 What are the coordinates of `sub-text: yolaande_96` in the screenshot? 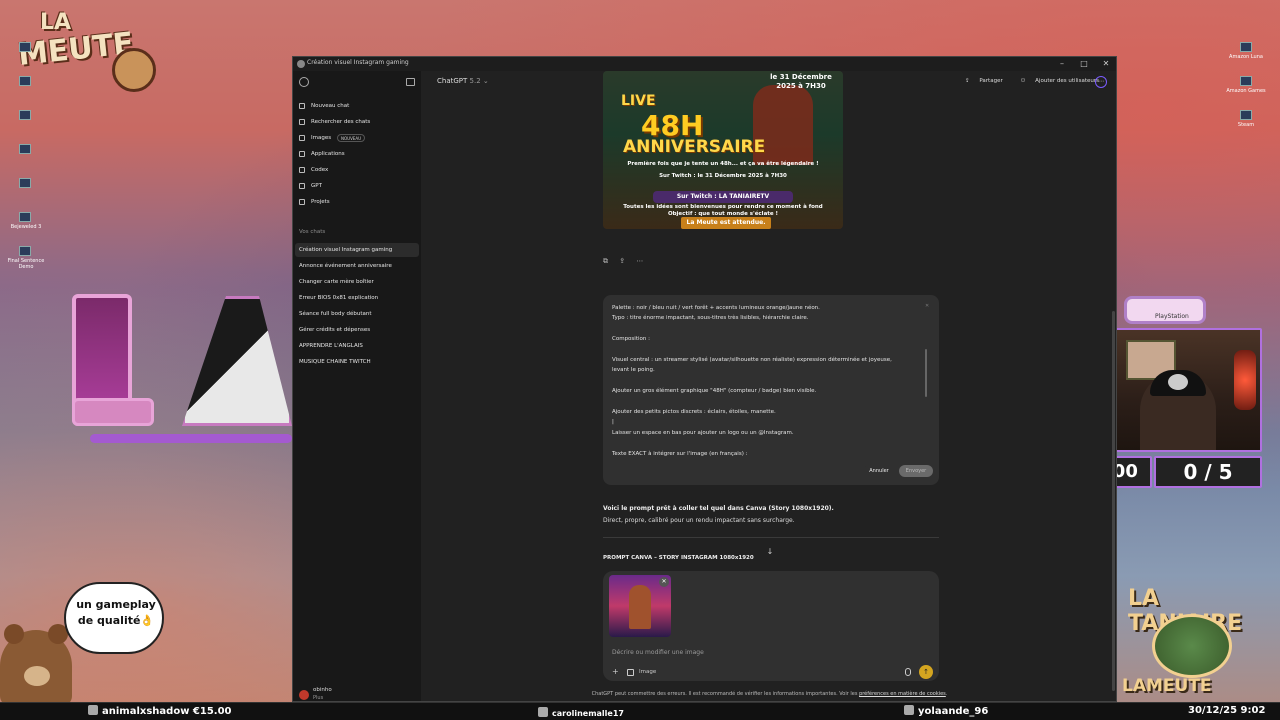 It's located at (953, 711).